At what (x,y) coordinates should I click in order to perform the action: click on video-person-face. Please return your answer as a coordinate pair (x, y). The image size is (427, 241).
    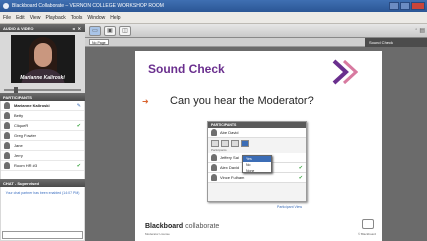
    Looking at the image, I should click on (42, 55).